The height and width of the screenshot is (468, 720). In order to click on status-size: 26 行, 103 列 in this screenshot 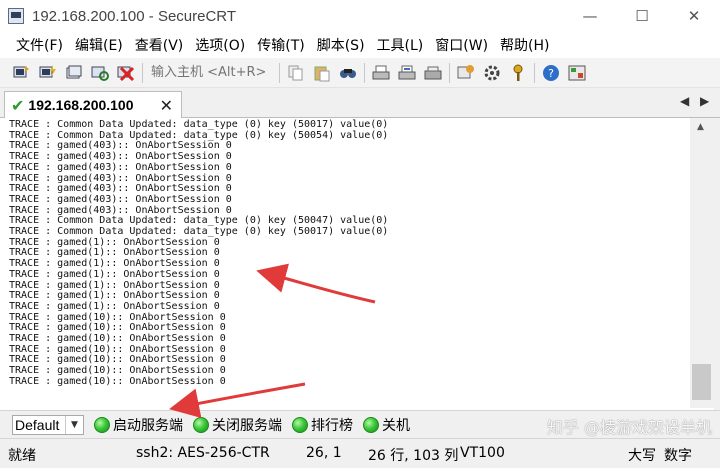, I will do `click(413, 456)`.